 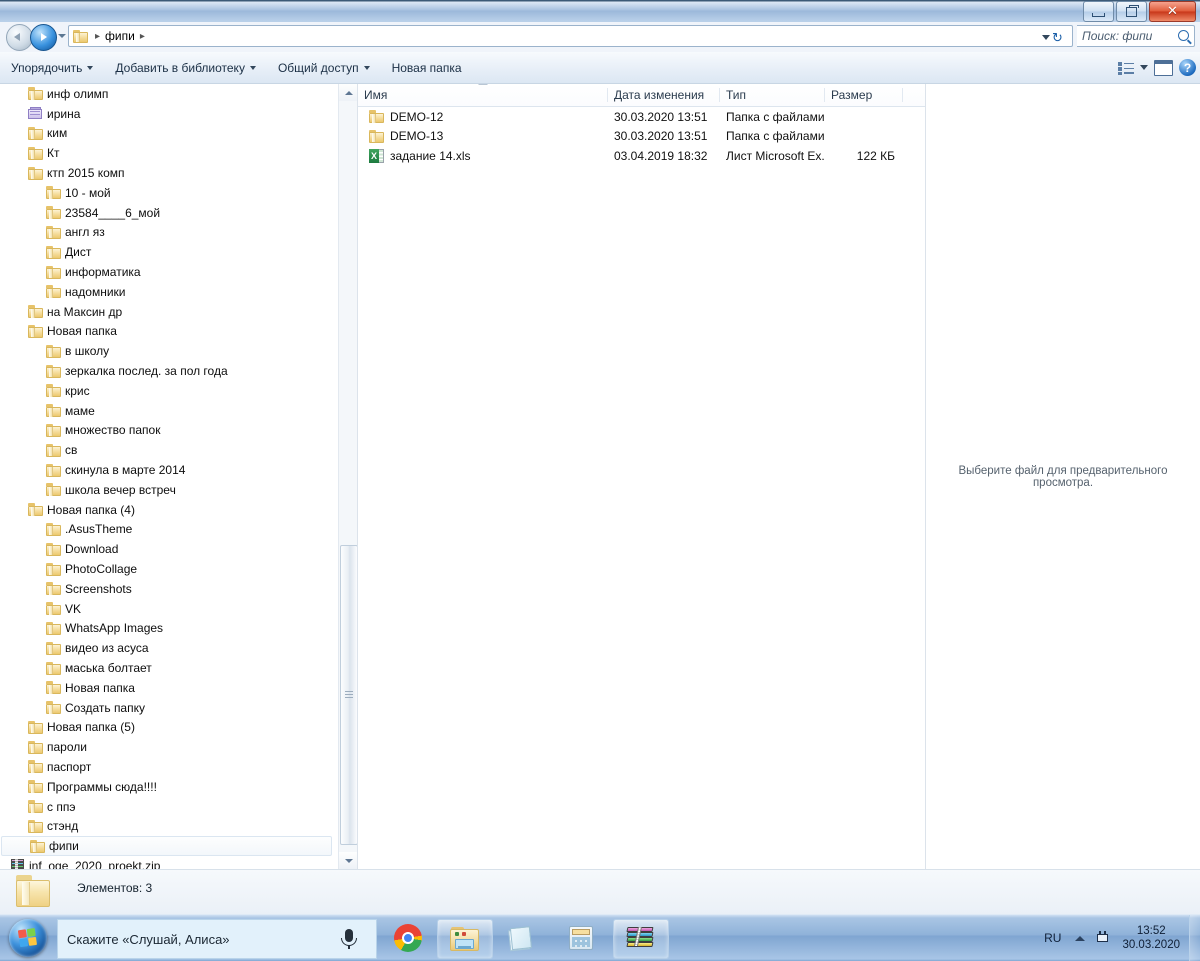 I want to click on forward-button, so click(x=43, y=37).